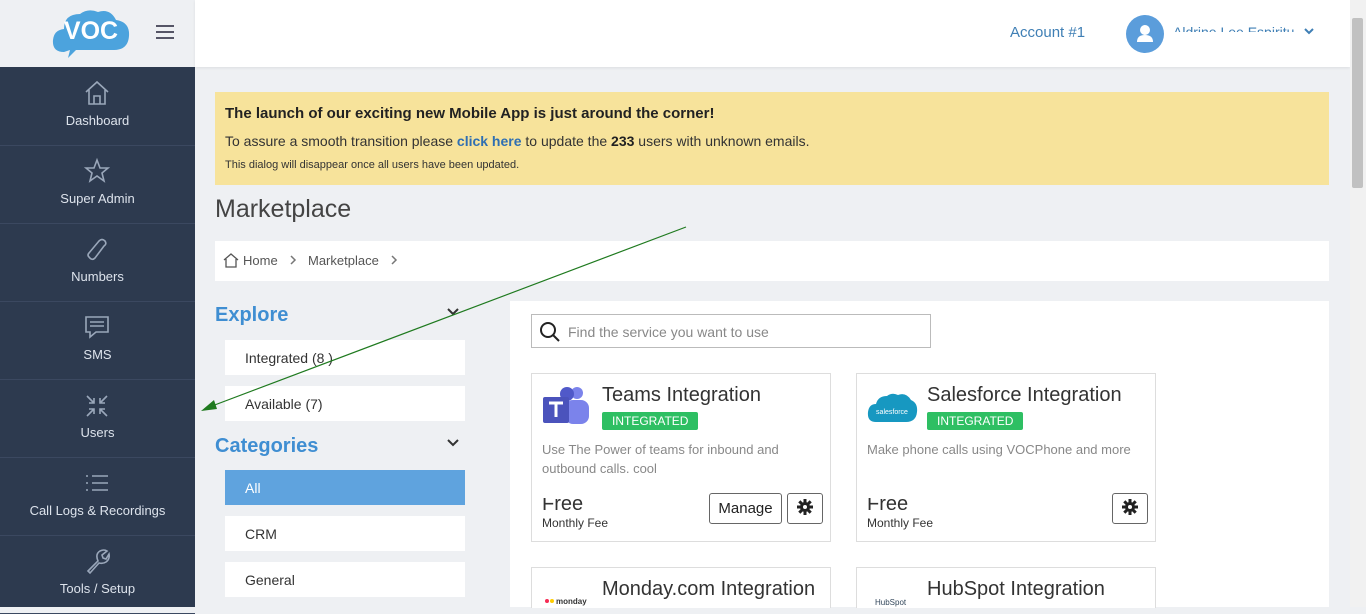 The image size is (1366, 614). What do you see at coordinates (1357, 103) in the screenshot?
I see `scrollbar-thumb` at bounding box center [1357, 103].